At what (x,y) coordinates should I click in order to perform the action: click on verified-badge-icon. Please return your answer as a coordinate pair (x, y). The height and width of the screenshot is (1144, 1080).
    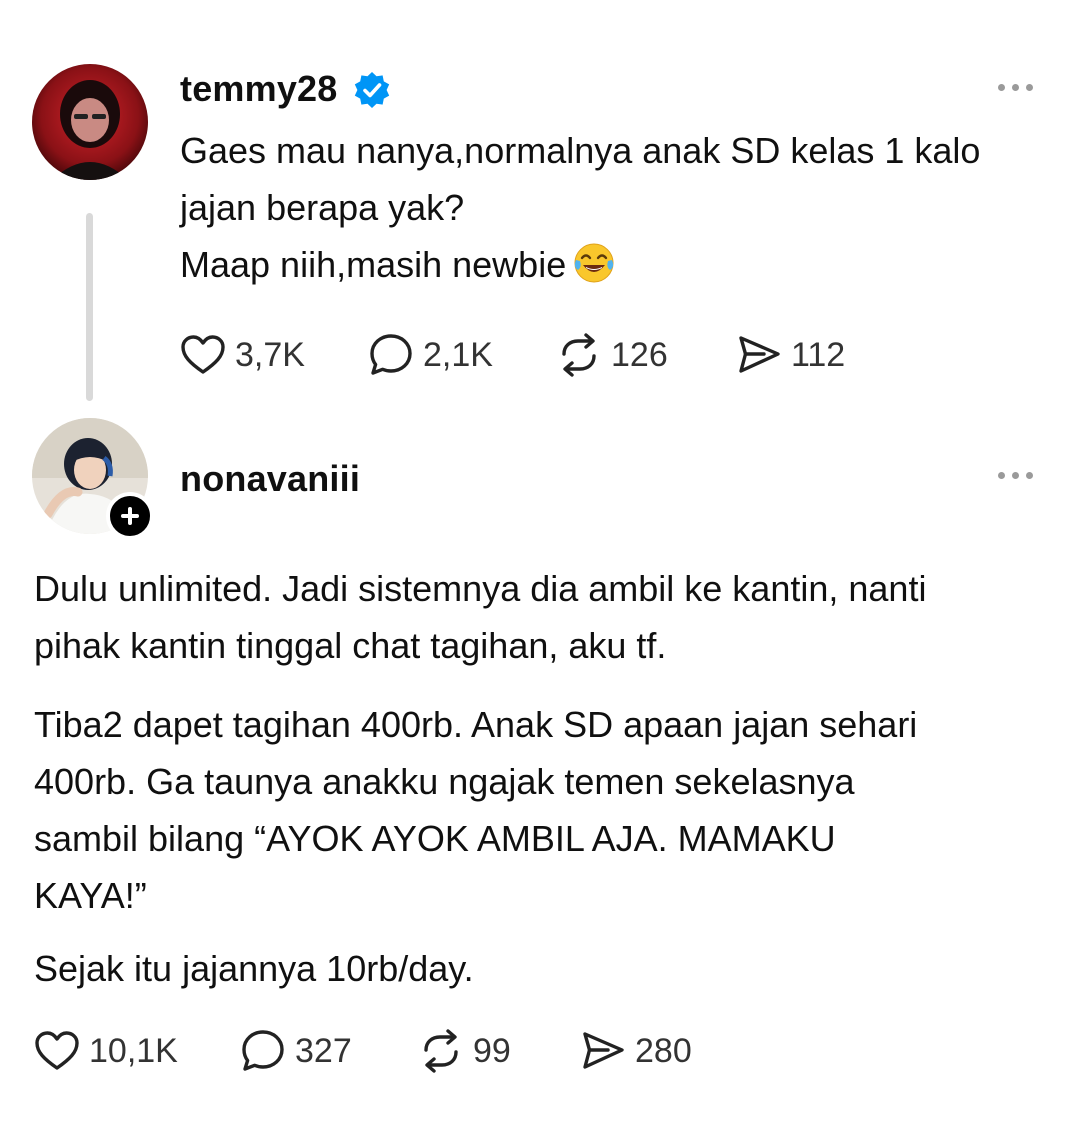
    Looking at the image, I should click on (372, 90).